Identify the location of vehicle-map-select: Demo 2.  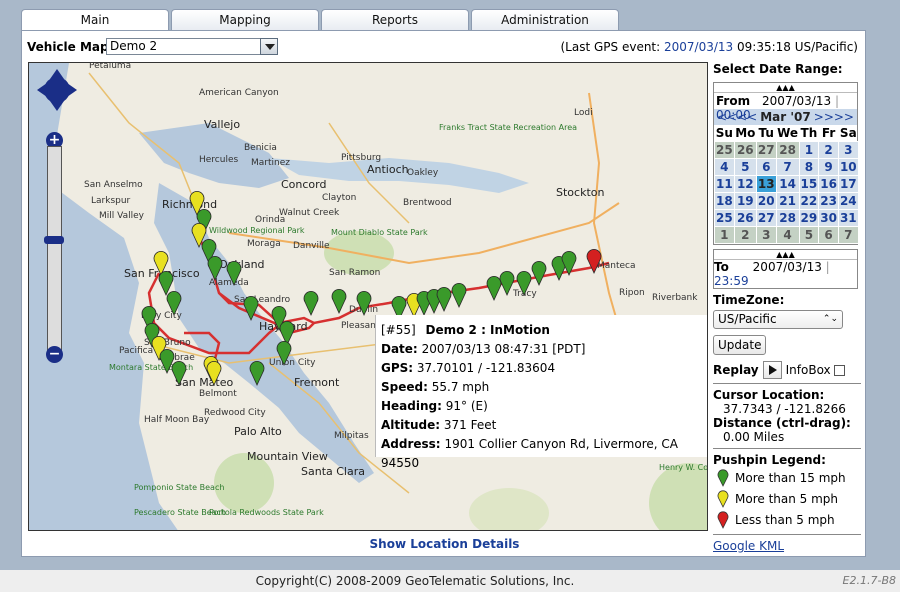
(192, 46).